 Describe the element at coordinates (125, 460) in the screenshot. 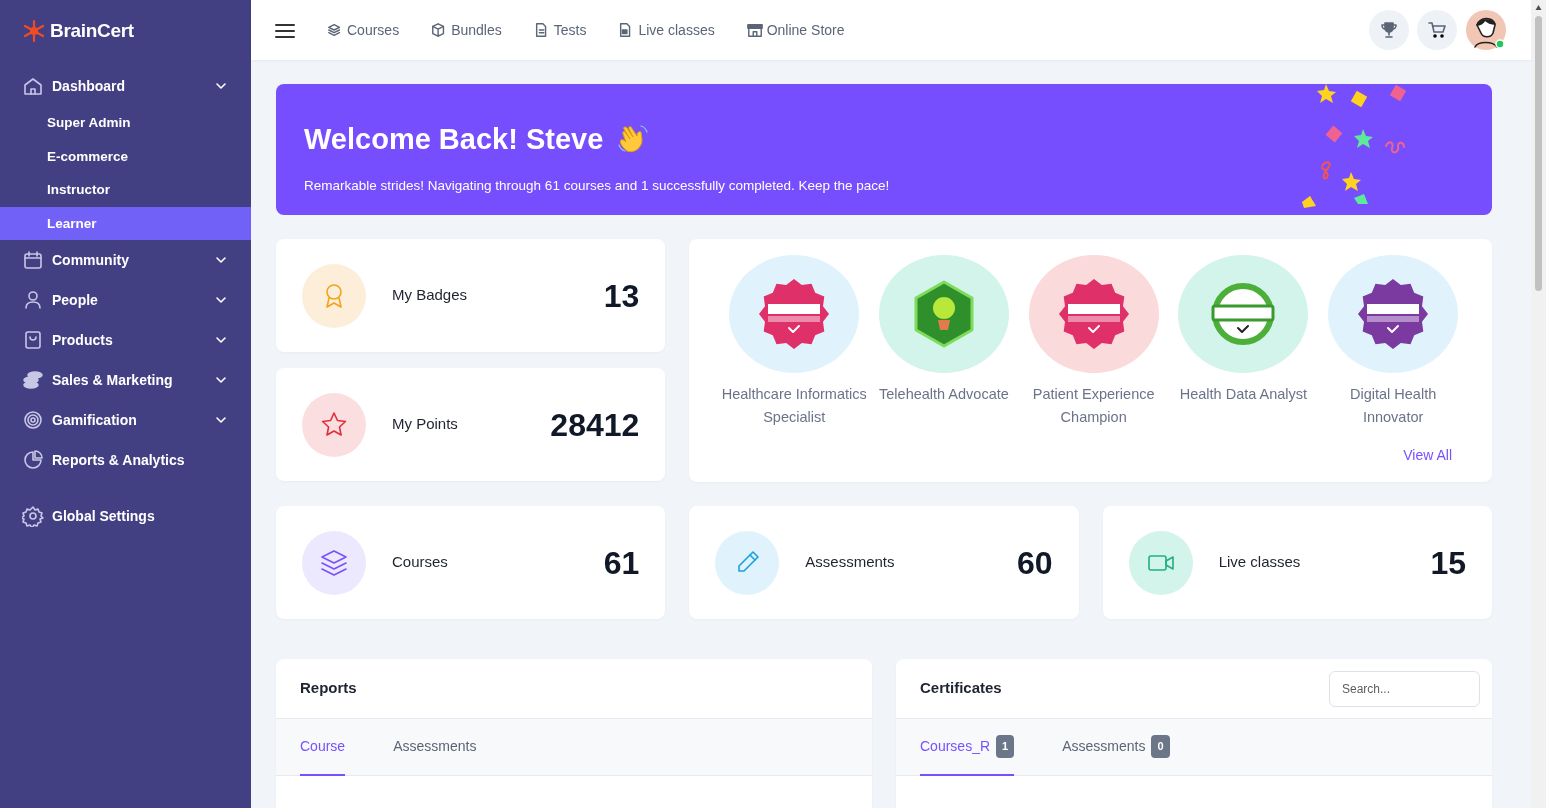

I see `sidebar-item: Reports & Analytics` at that location.